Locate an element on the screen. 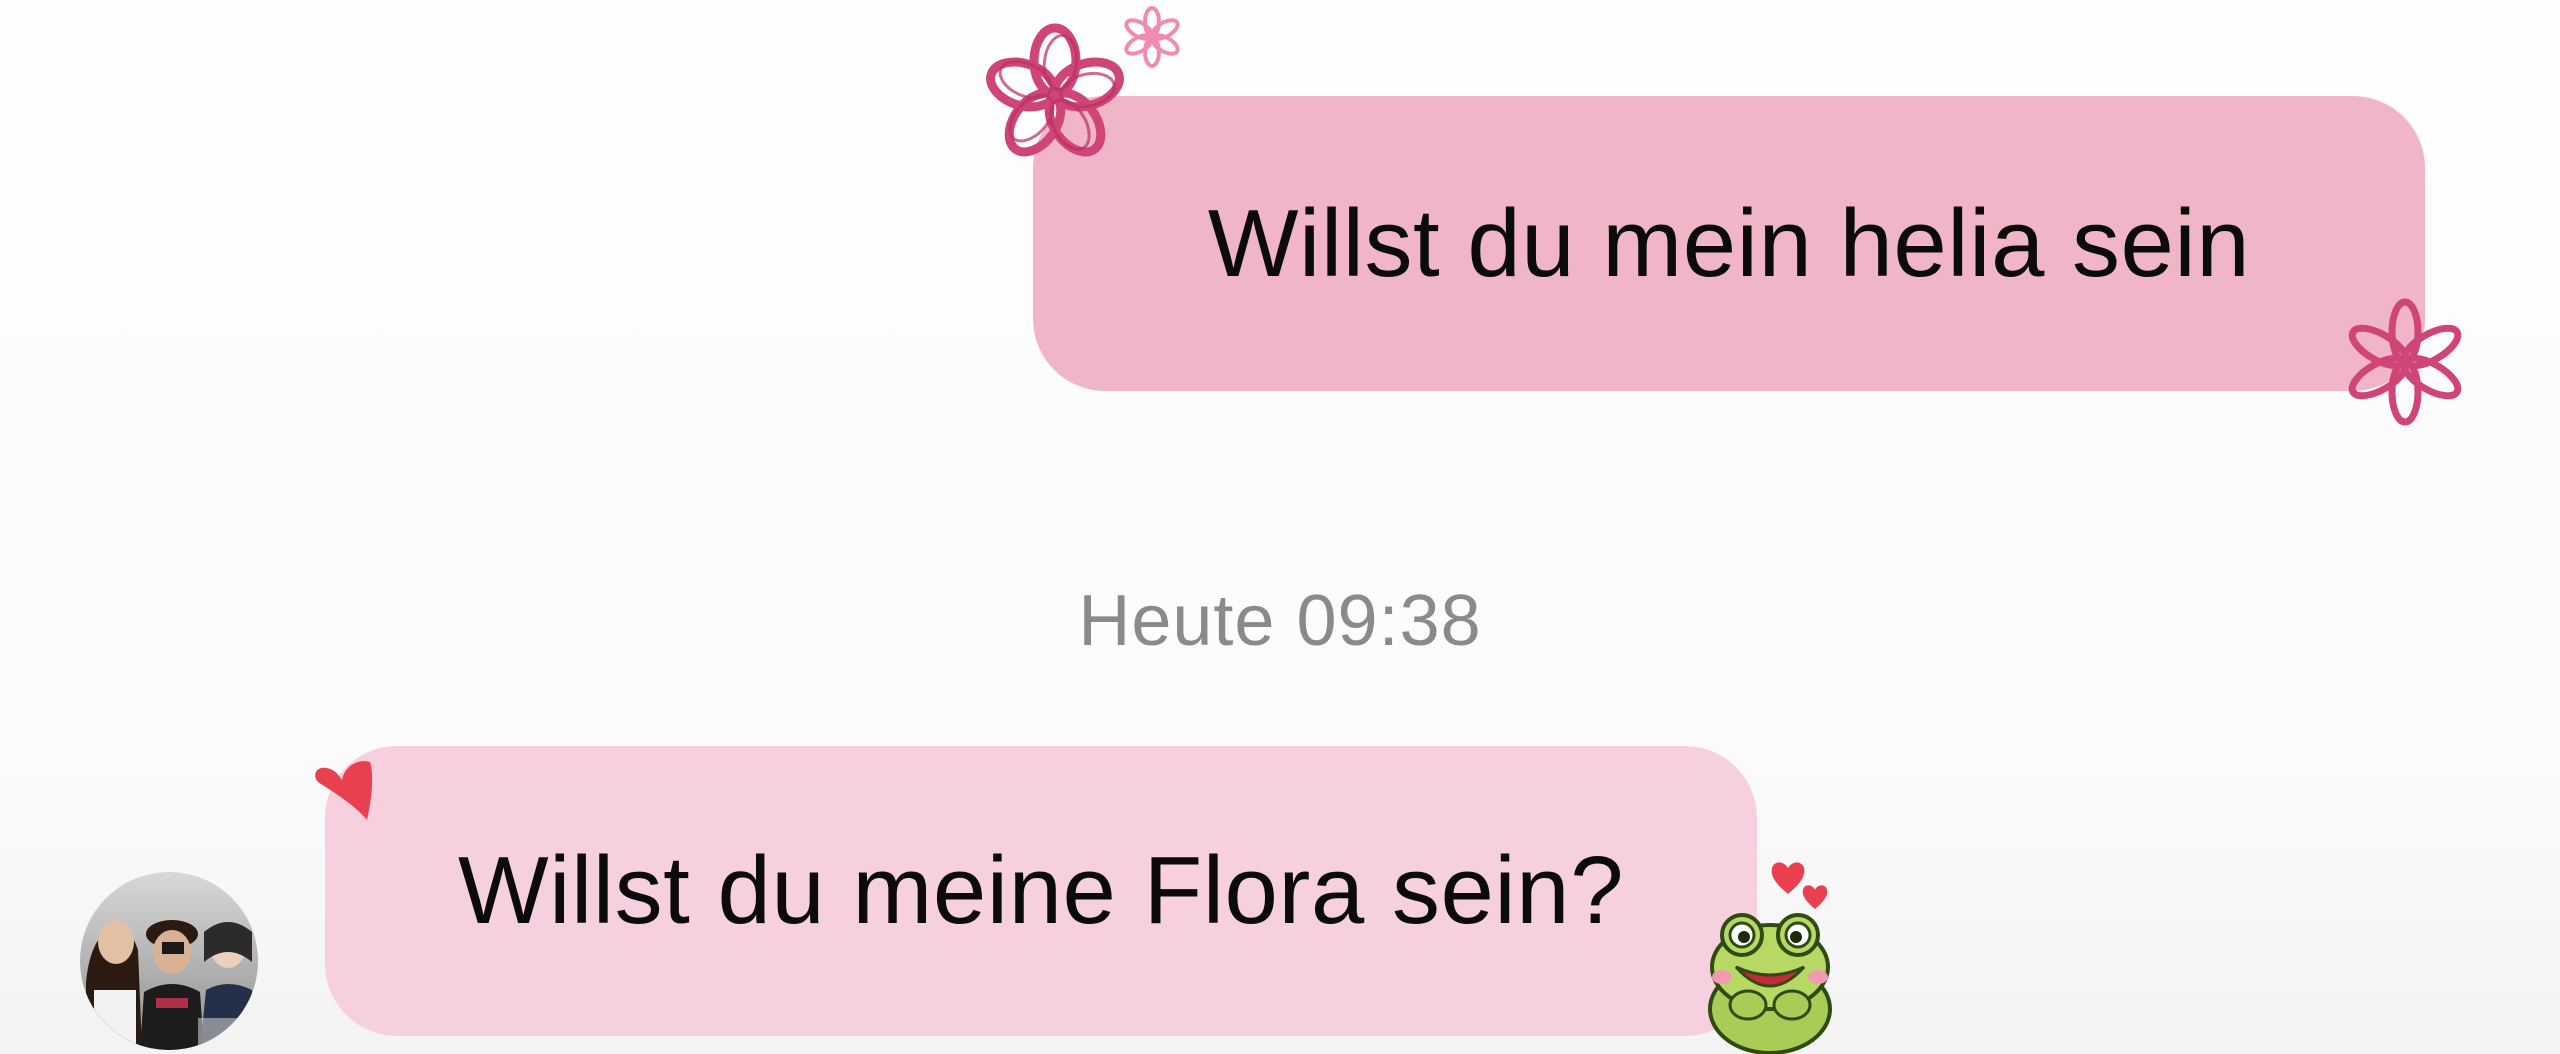  heart-icon is located at coordinates (344, 790).